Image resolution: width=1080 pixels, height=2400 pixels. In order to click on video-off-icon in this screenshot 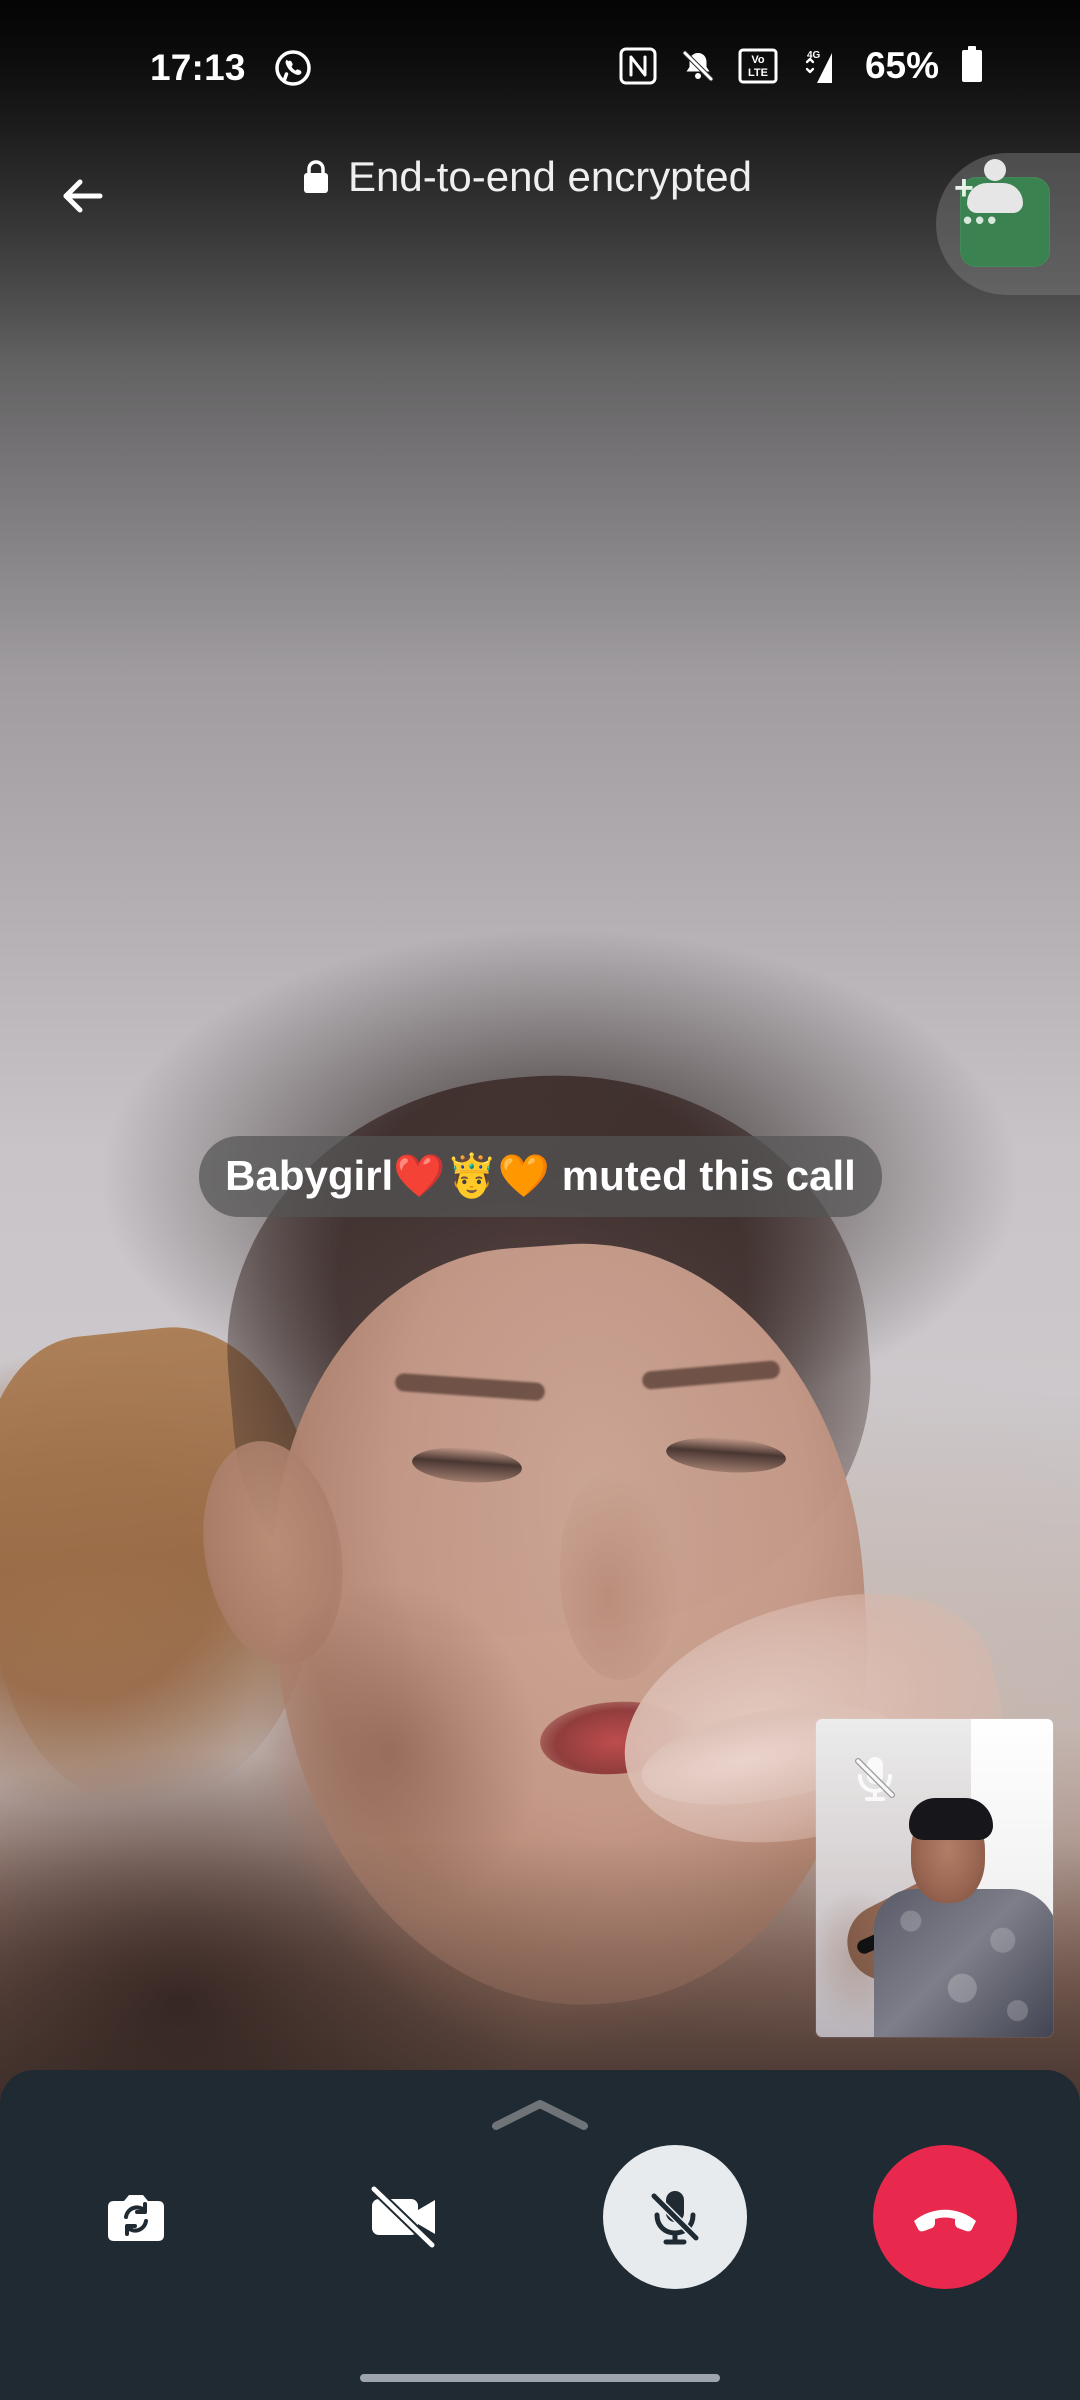, I will do `click(403, 2217)`.